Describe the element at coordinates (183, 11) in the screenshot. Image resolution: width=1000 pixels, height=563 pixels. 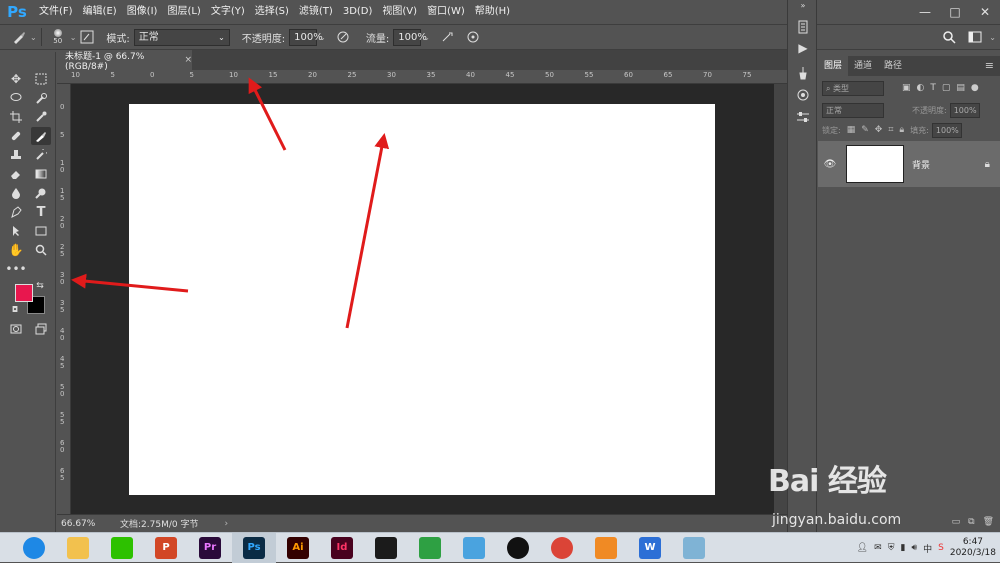
I see `menu-layer: 图层(L)` at that location.